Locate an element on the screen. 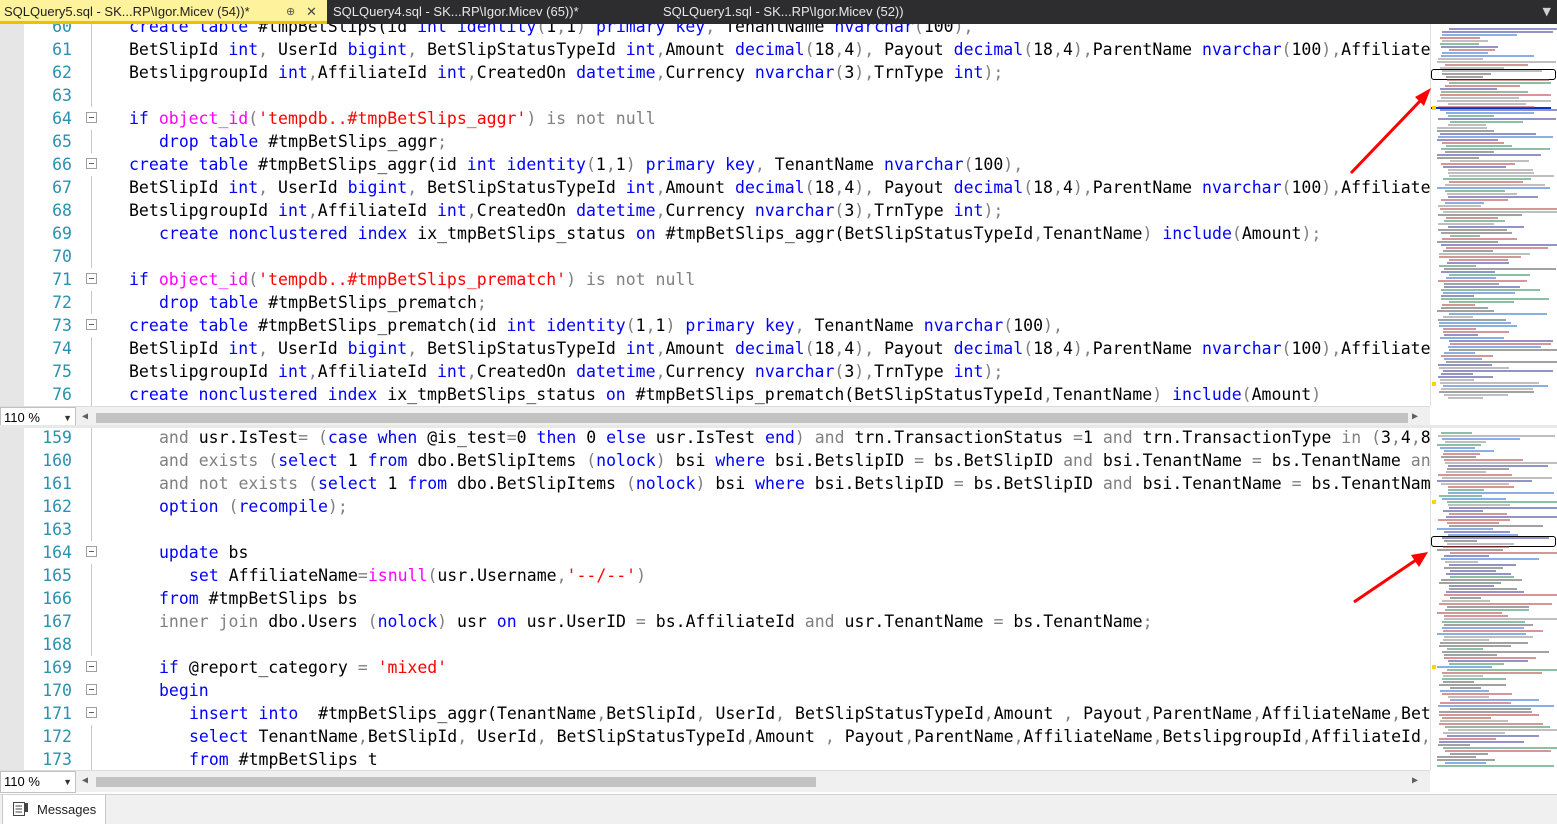  zoom-level-dropdown: 110 % ▼ is located at coordinates (38, 782).